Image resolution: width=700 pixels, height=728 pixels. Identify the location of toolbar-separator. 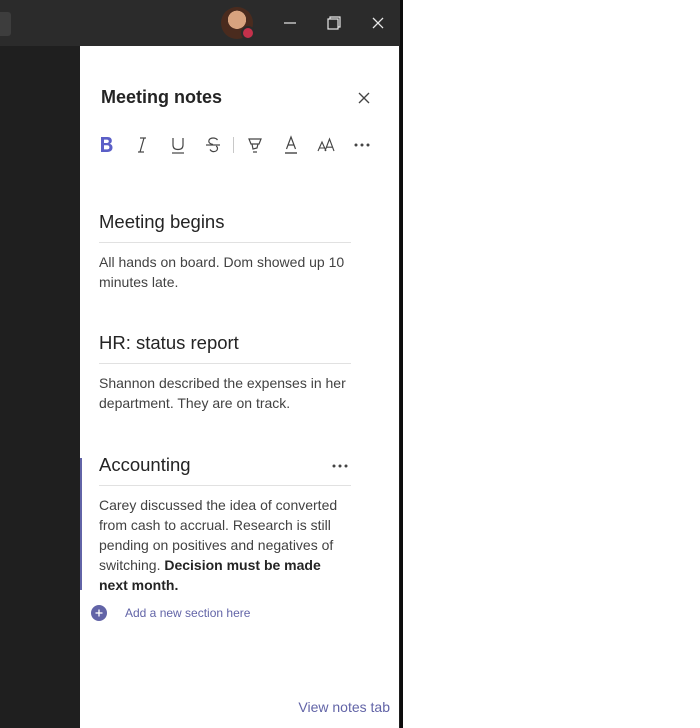
(233, 145).